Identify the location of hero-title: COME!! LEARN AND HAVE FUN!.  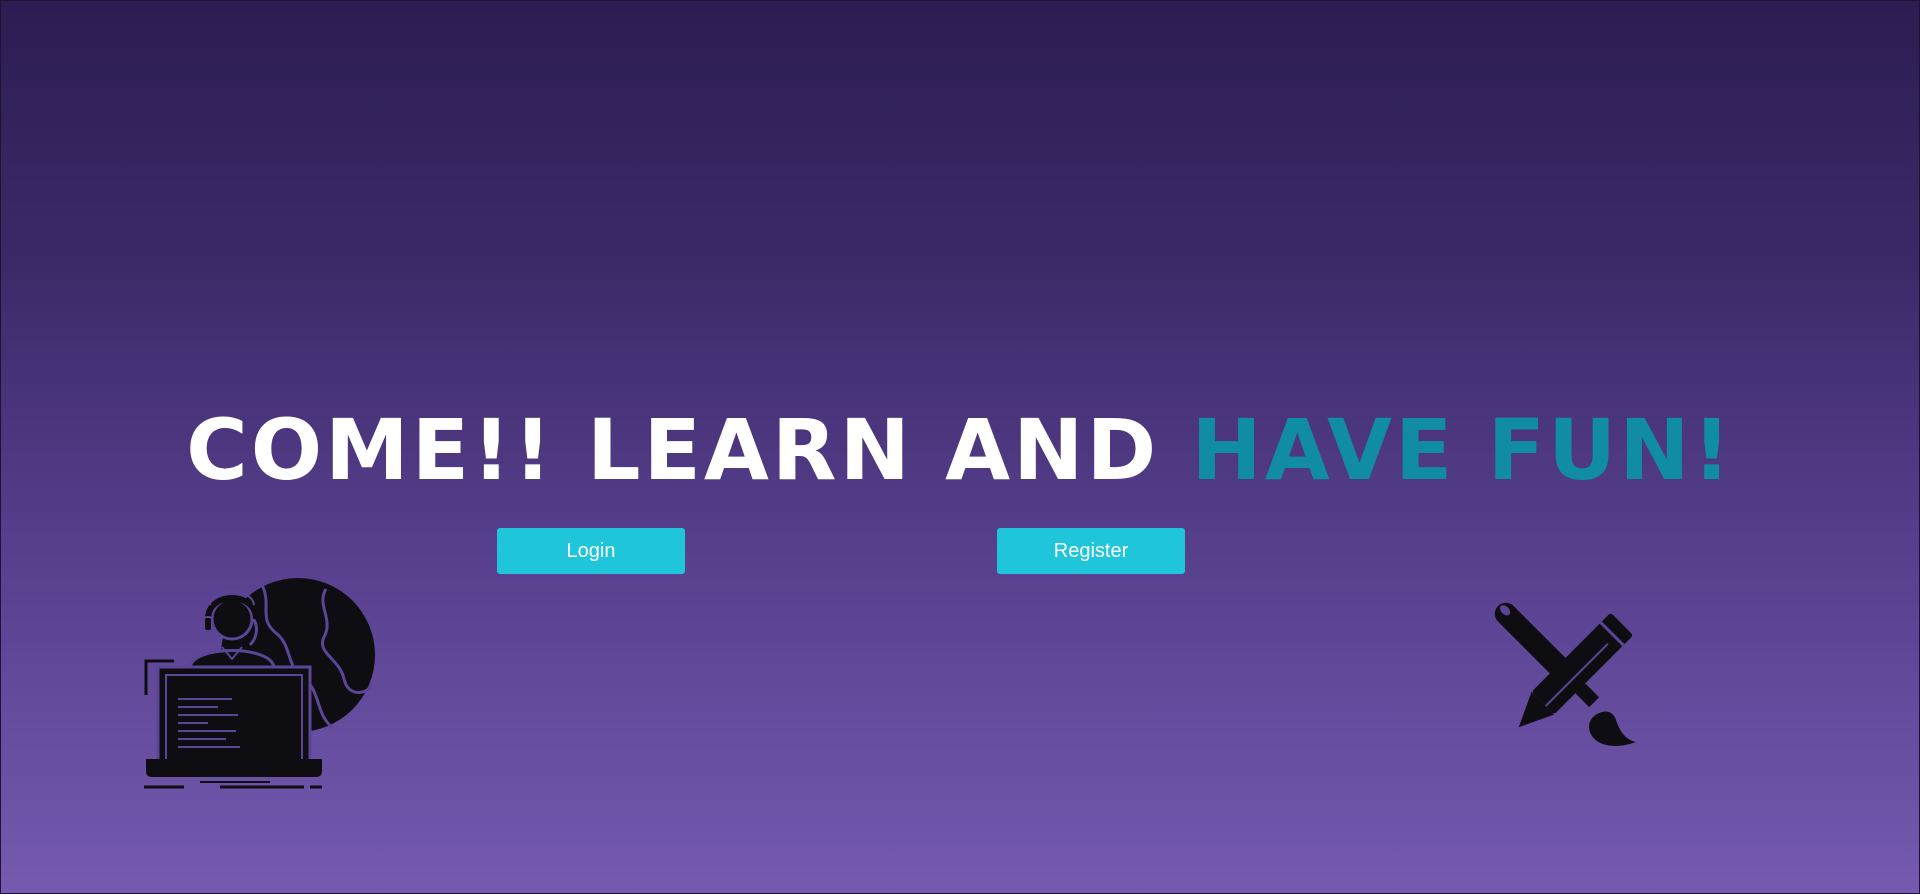
(960, 450).